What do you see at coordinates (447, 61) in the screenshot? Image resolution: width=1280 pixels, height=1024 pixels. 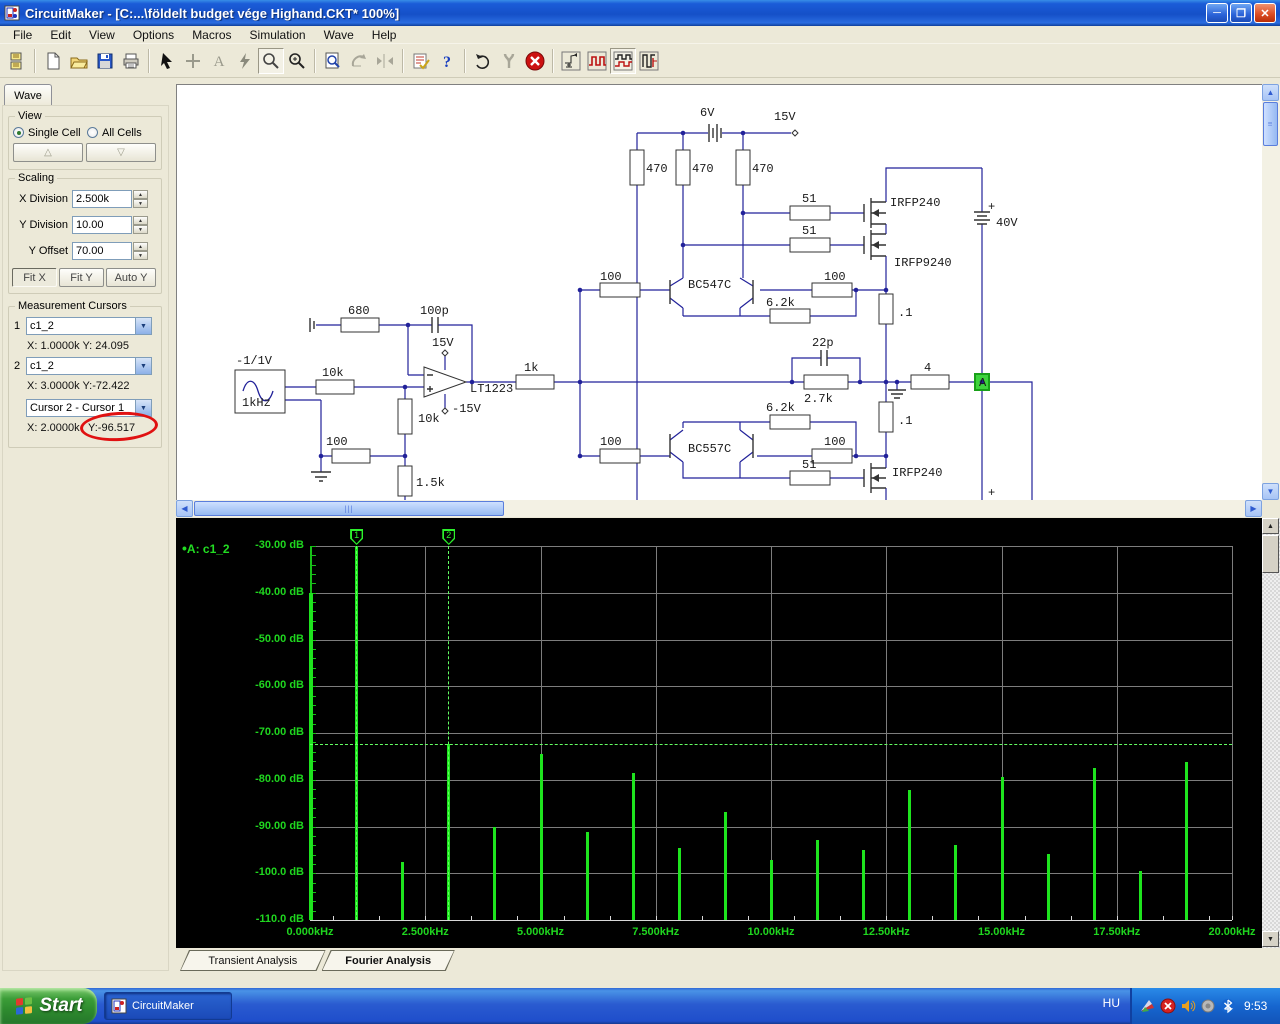 I see `help-icon: ?` at bounding box center [447, 61].